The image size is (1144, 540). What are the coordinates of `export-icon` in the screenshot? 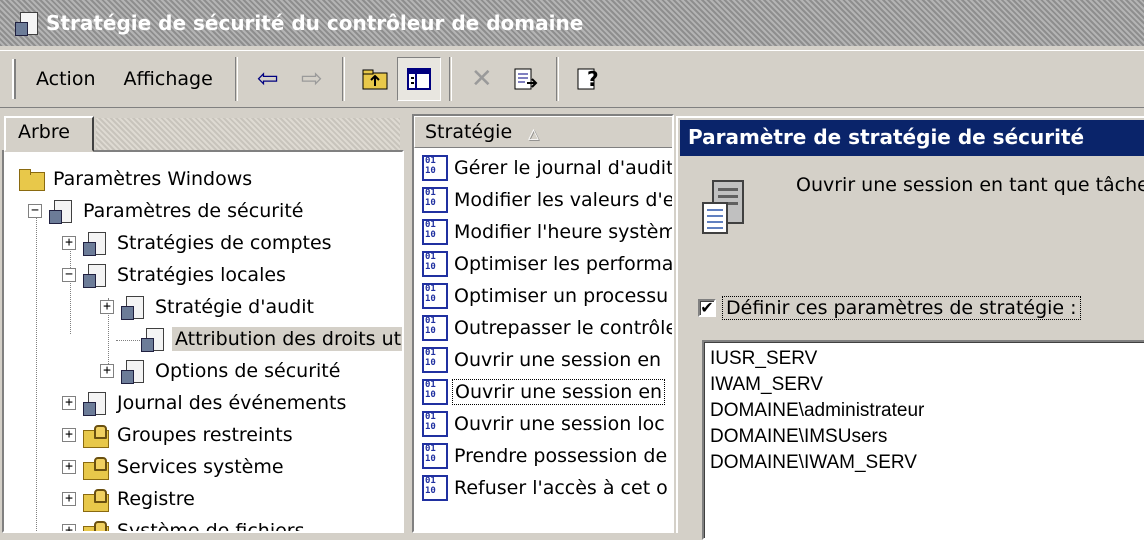 It's located at (526, 79).